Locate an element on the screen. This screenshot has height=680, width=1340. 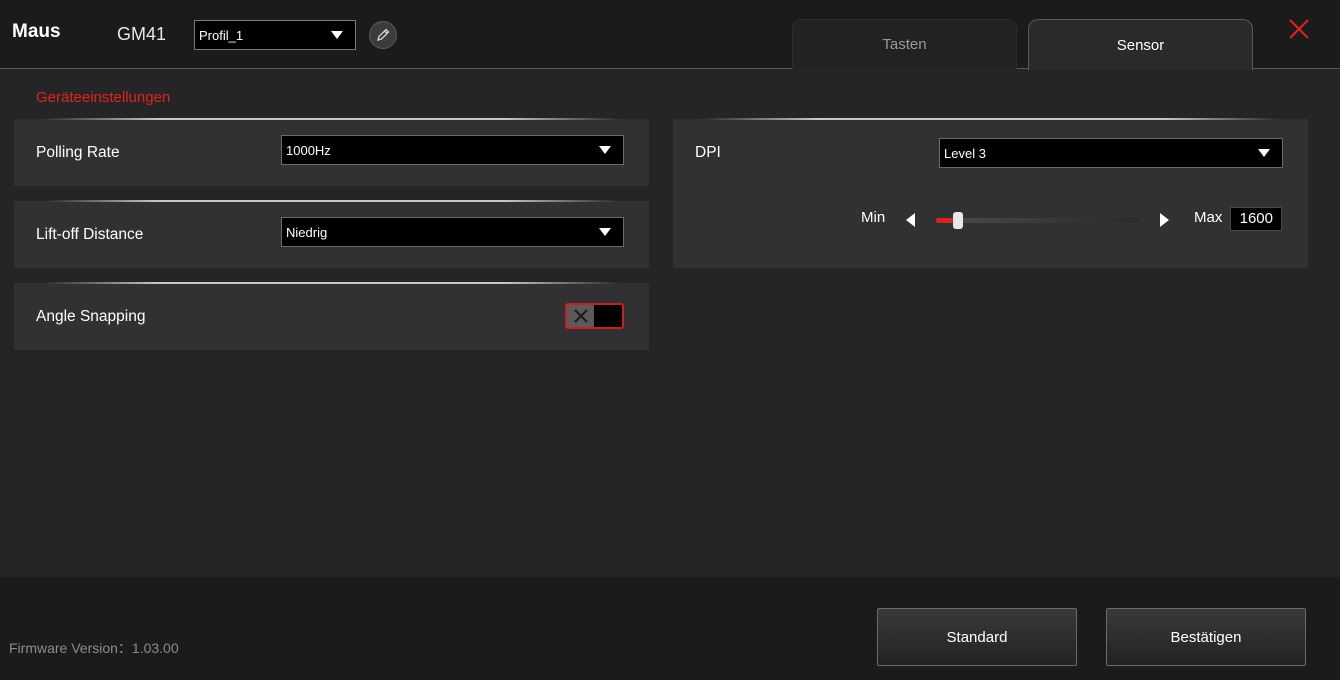
polling-rate-panel: Polling Rate 1000Hz is located at coordinates (331, 152).